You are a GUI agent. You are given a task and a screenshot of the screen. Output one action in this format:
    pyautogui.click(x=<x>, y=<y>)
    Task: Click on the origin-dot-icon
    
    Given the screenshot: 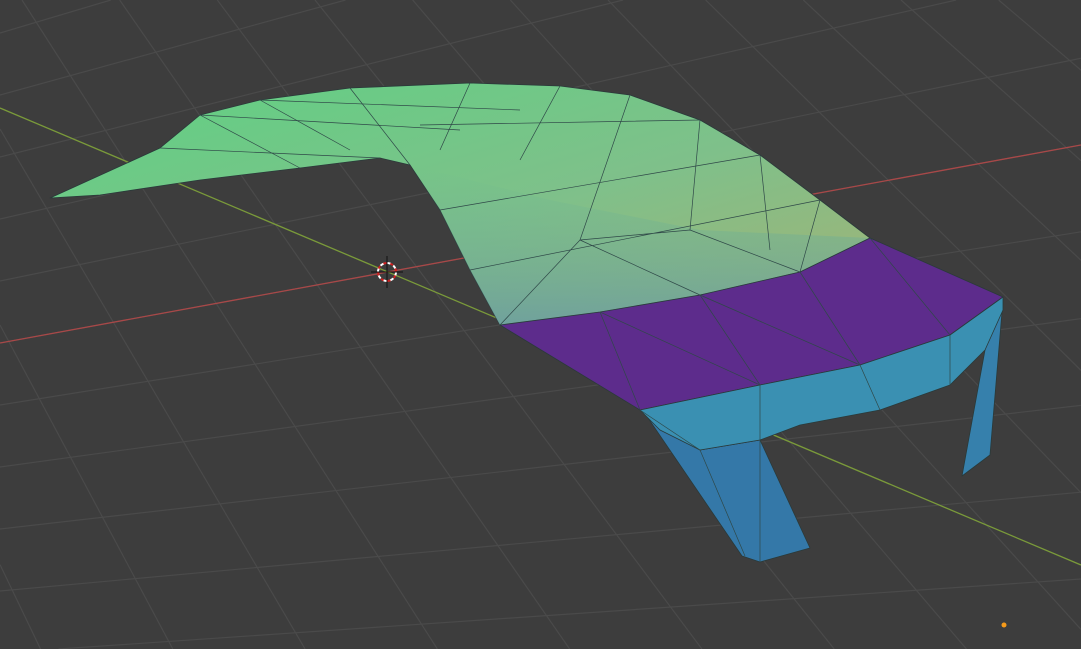 What is the action you would take?
    pyautogui.click(x=1004, y=625)
    